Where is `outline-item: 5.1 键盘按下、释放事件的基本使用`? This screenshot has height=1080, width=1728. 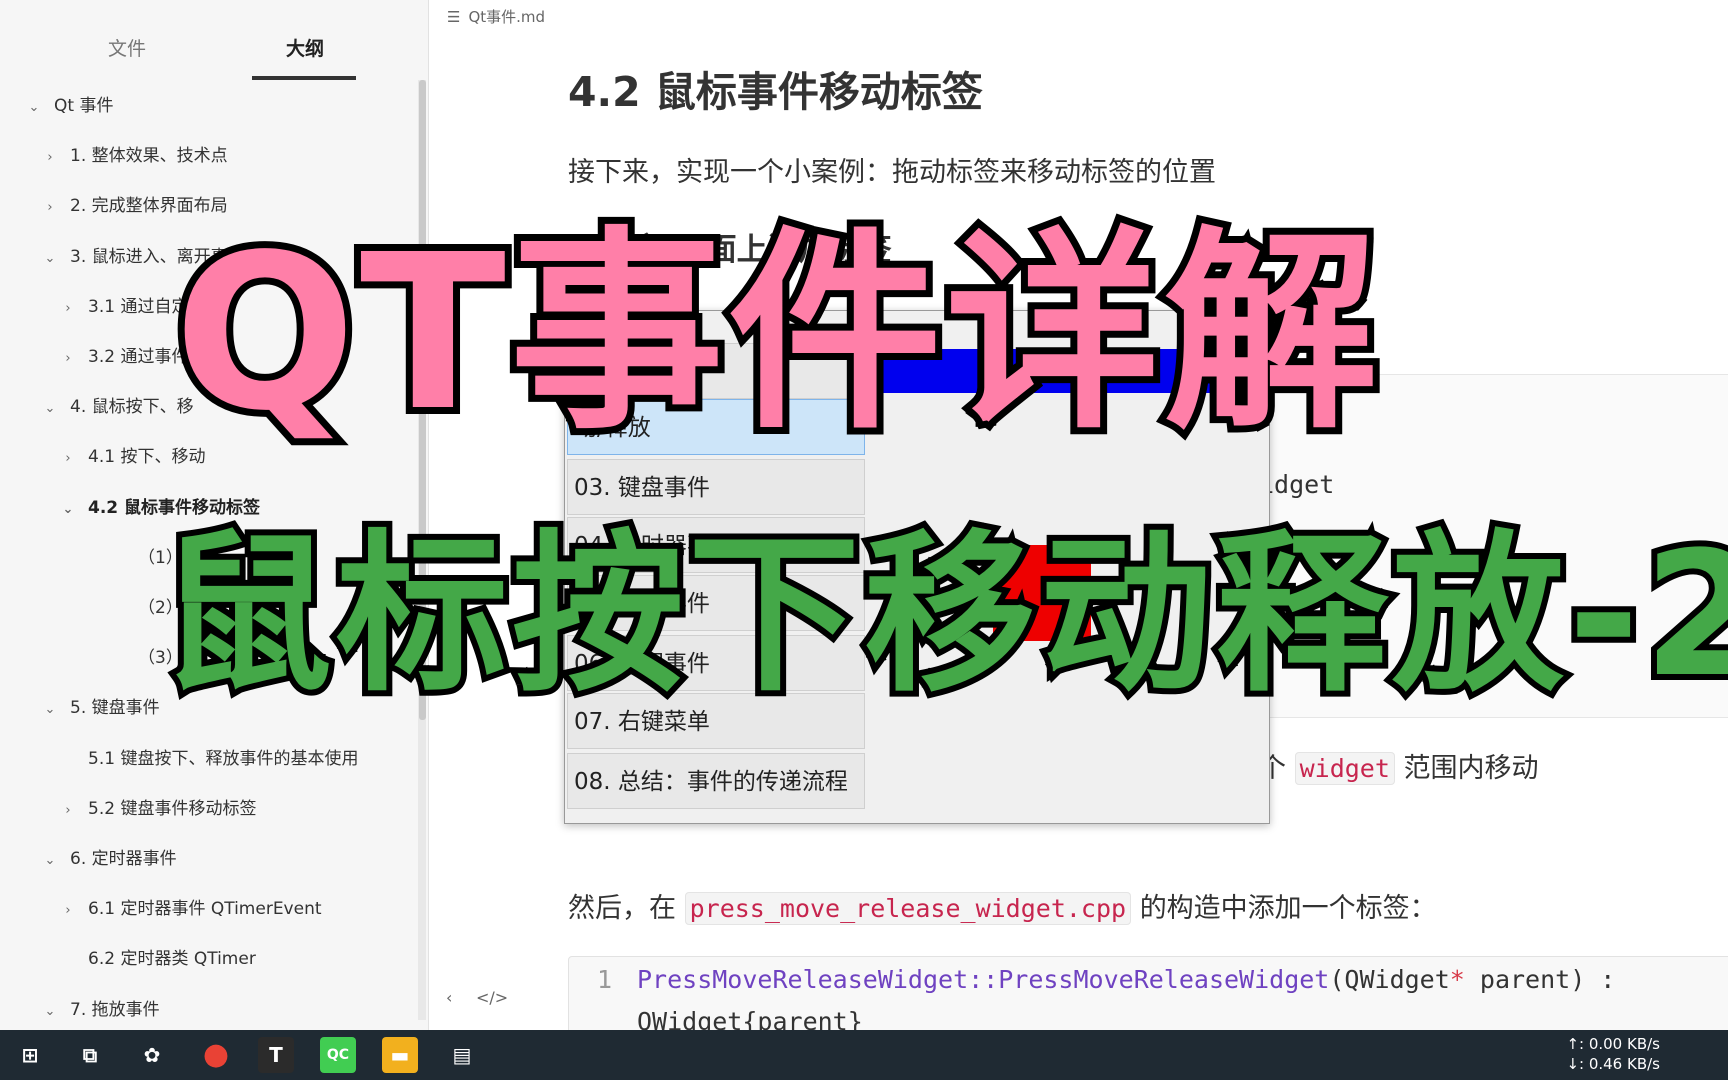 outline-item: 5.1 键盘按下、释放事件的基本使用 is located at coordinates (209, 759).